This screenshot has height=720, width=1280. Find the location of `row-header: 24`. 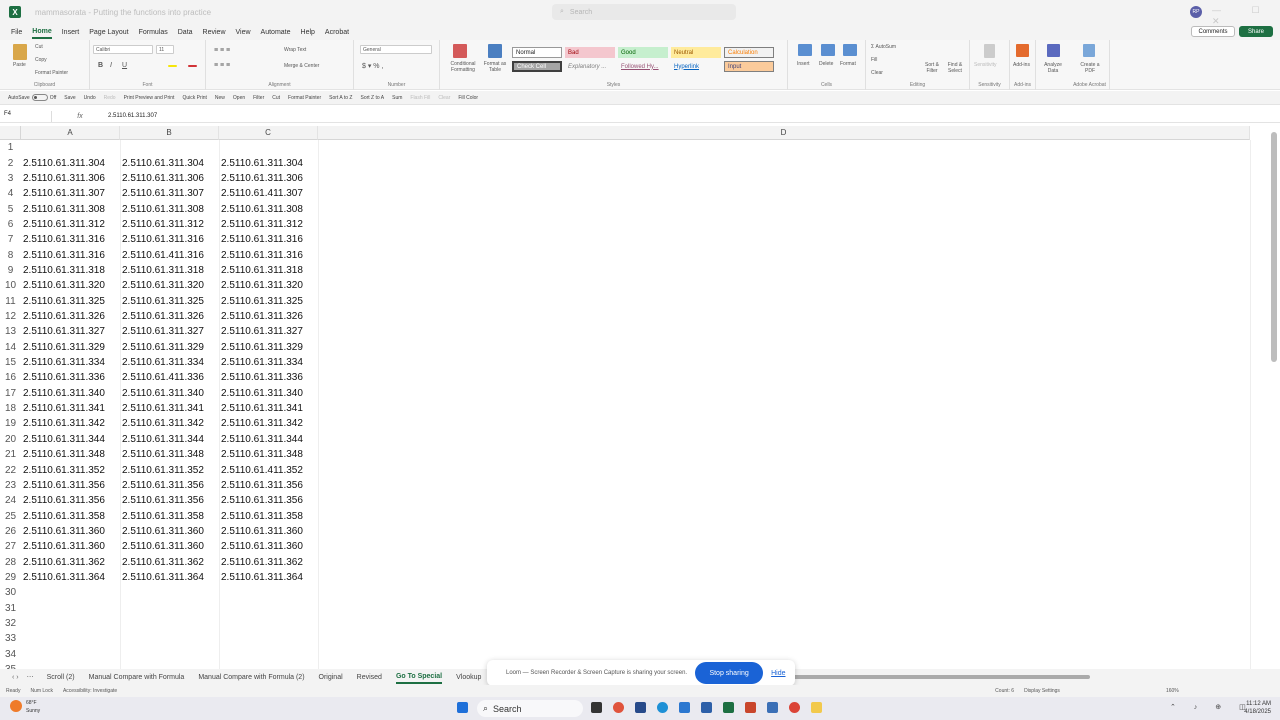

row-header: 24 is located at coordinates (10, 501).